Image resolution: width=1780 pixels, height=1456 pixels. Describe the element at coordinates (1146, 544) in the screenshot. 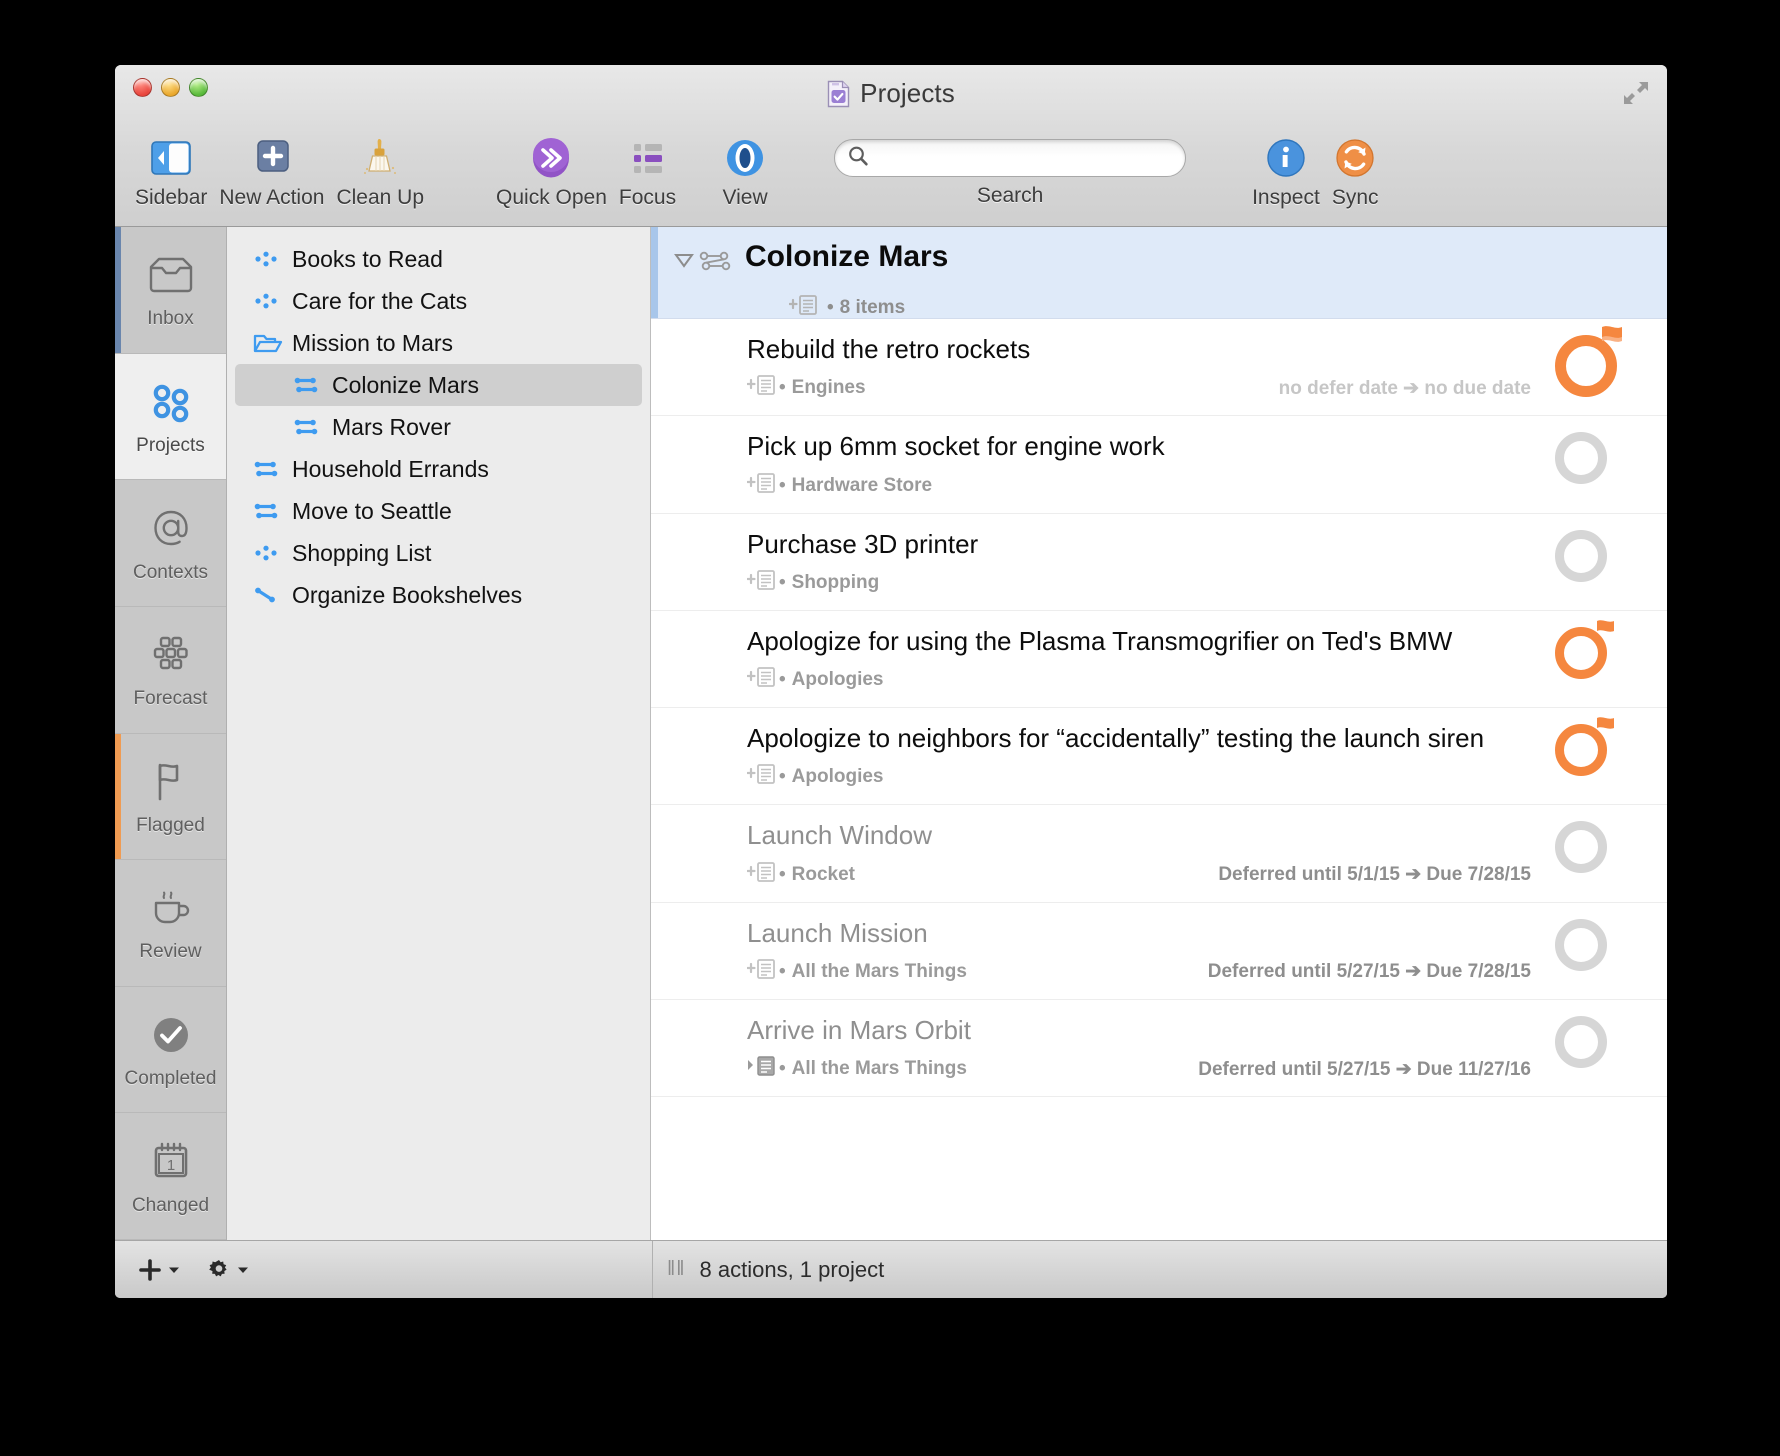

I see `task-title: Purchase 3D printer` at that location.